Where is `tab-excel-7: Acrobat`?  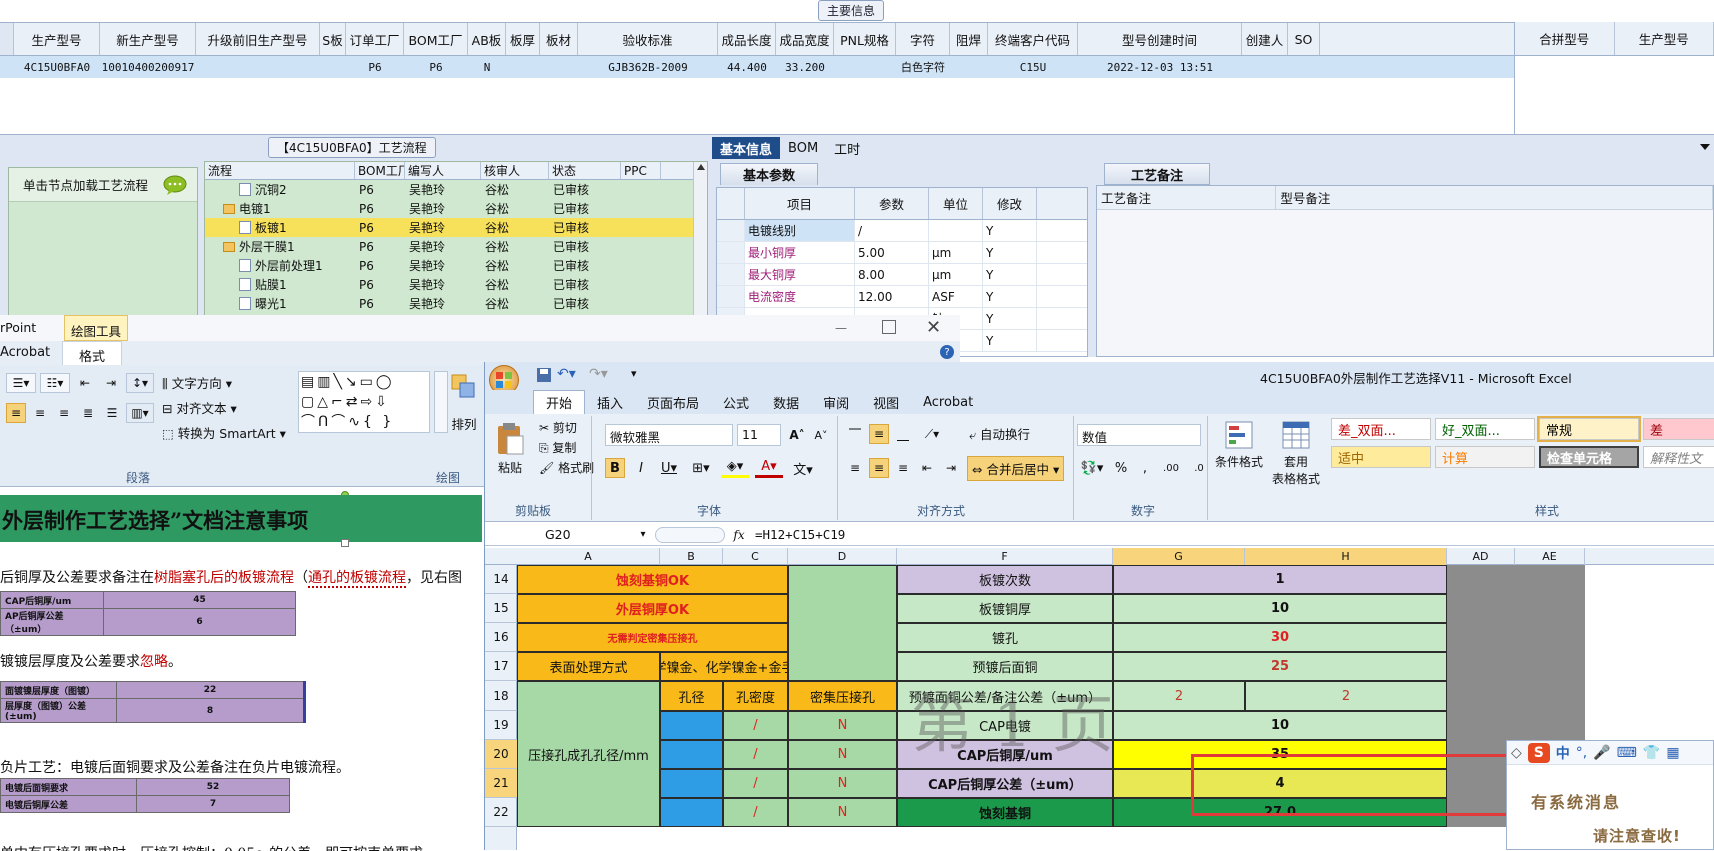 tab-excel-7: Acrobat is located at coordinates (948, 402).